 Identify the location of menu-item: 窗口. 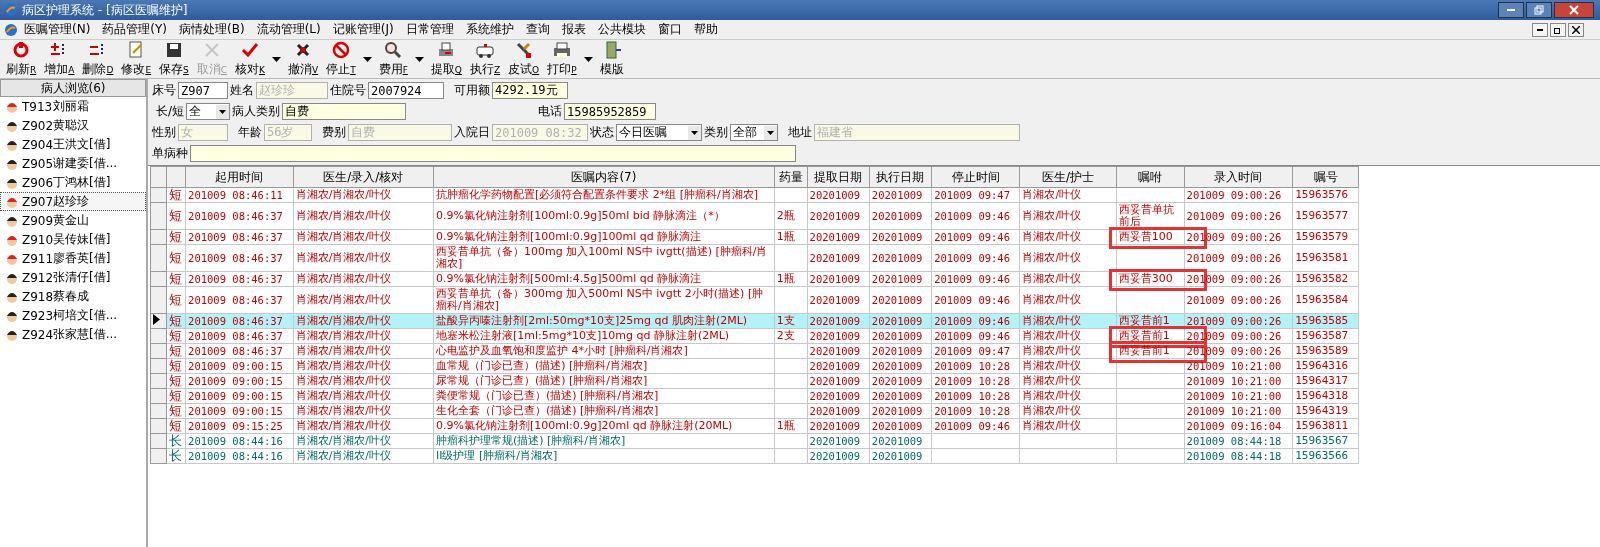
(669, 29).